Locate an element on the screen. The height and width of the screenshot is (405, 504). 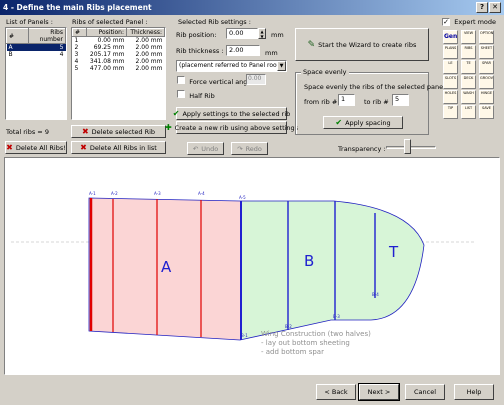
tool-list-icon: LIST is located at coordinates (468, 112).